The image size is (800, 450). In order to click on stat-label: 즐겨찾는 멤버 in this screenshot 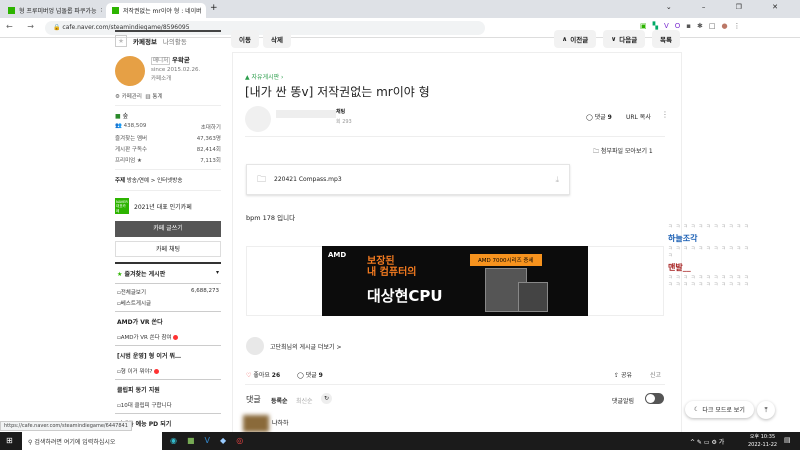, I will do `click(131, 139)`.